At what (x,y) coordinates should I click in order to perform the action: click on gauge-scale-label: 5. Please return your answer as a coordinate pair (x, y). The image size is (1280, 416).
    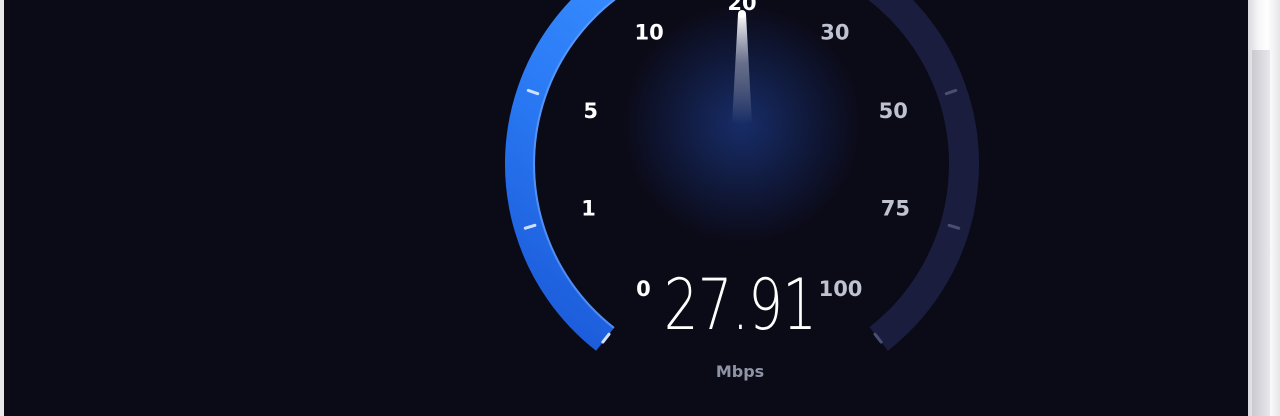
    Looking at the image, I should click on (590, 111).